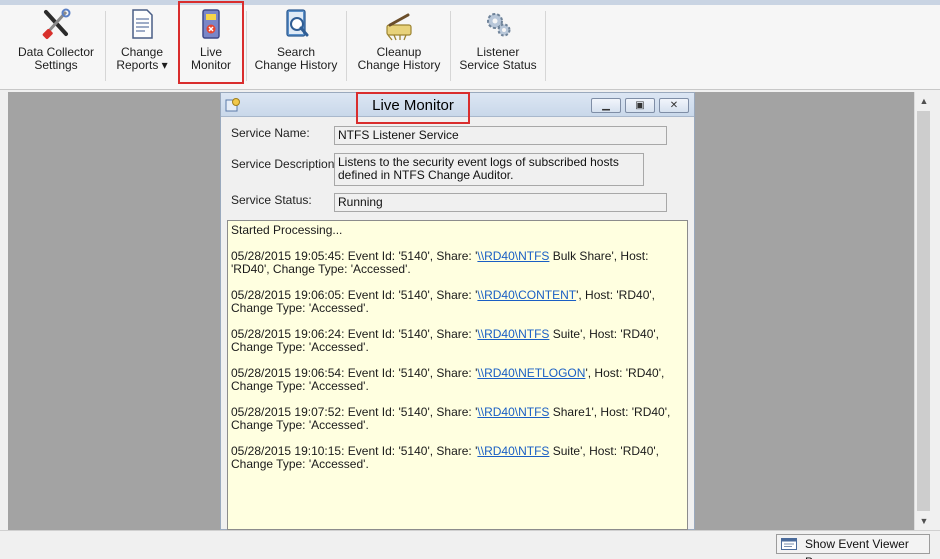 The image size is (940, 559). What do you see at coordinates (284, 164) in the screenshot?
I see `service-description-label: Service Description:` at bounding box center [284, 164].